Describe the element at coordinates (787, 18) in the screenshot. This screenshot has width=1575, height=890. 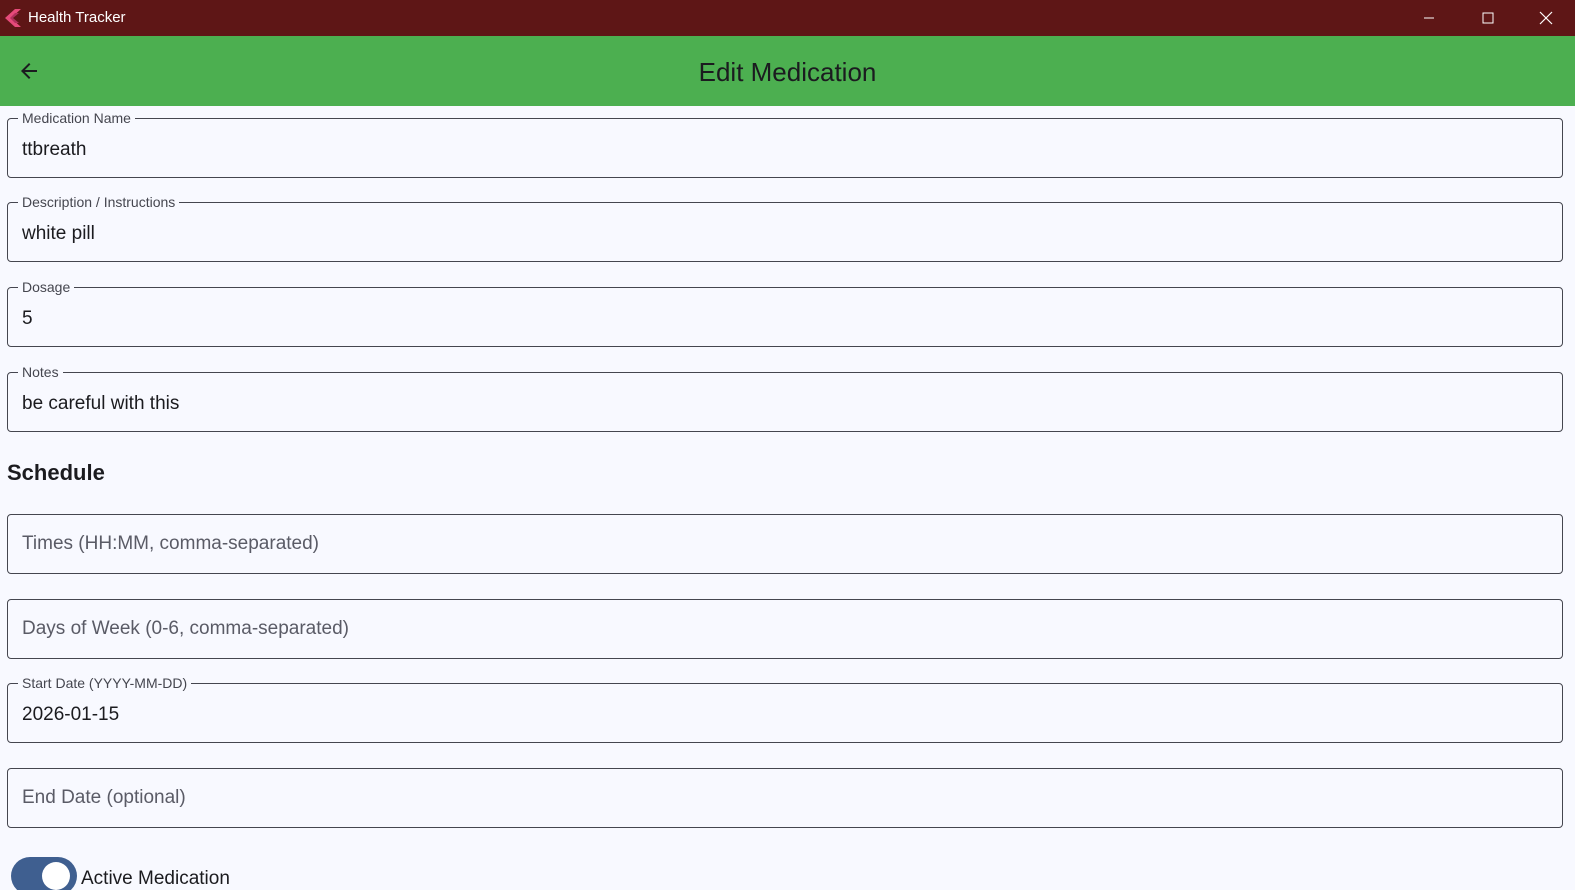
I see `window-titlebar: Health Tracker` at that location.